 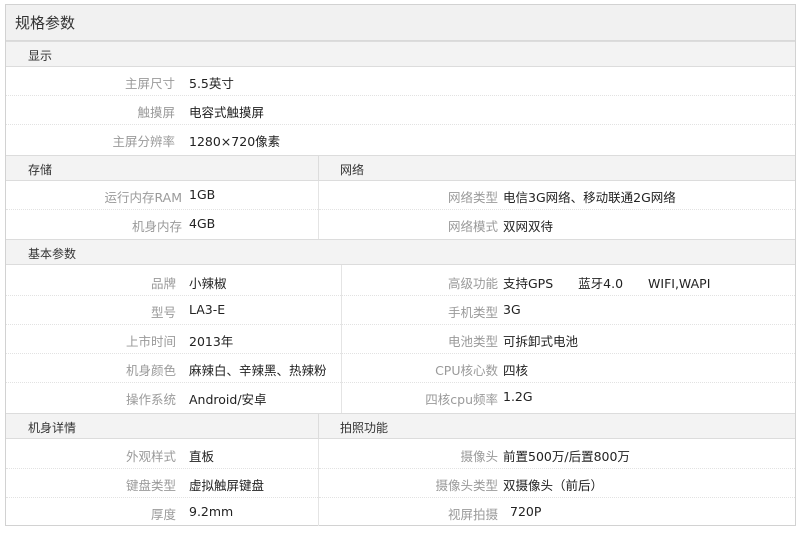 I want to click on spec-row: 机身内存 4GB, so click(x=162, y=224).